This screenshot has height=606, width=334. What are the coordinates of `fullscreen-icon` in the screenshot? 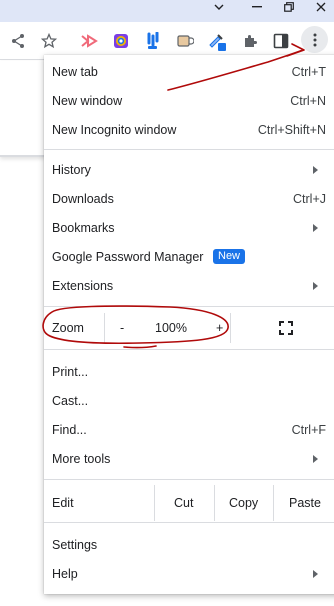 It's located at (286, 328).